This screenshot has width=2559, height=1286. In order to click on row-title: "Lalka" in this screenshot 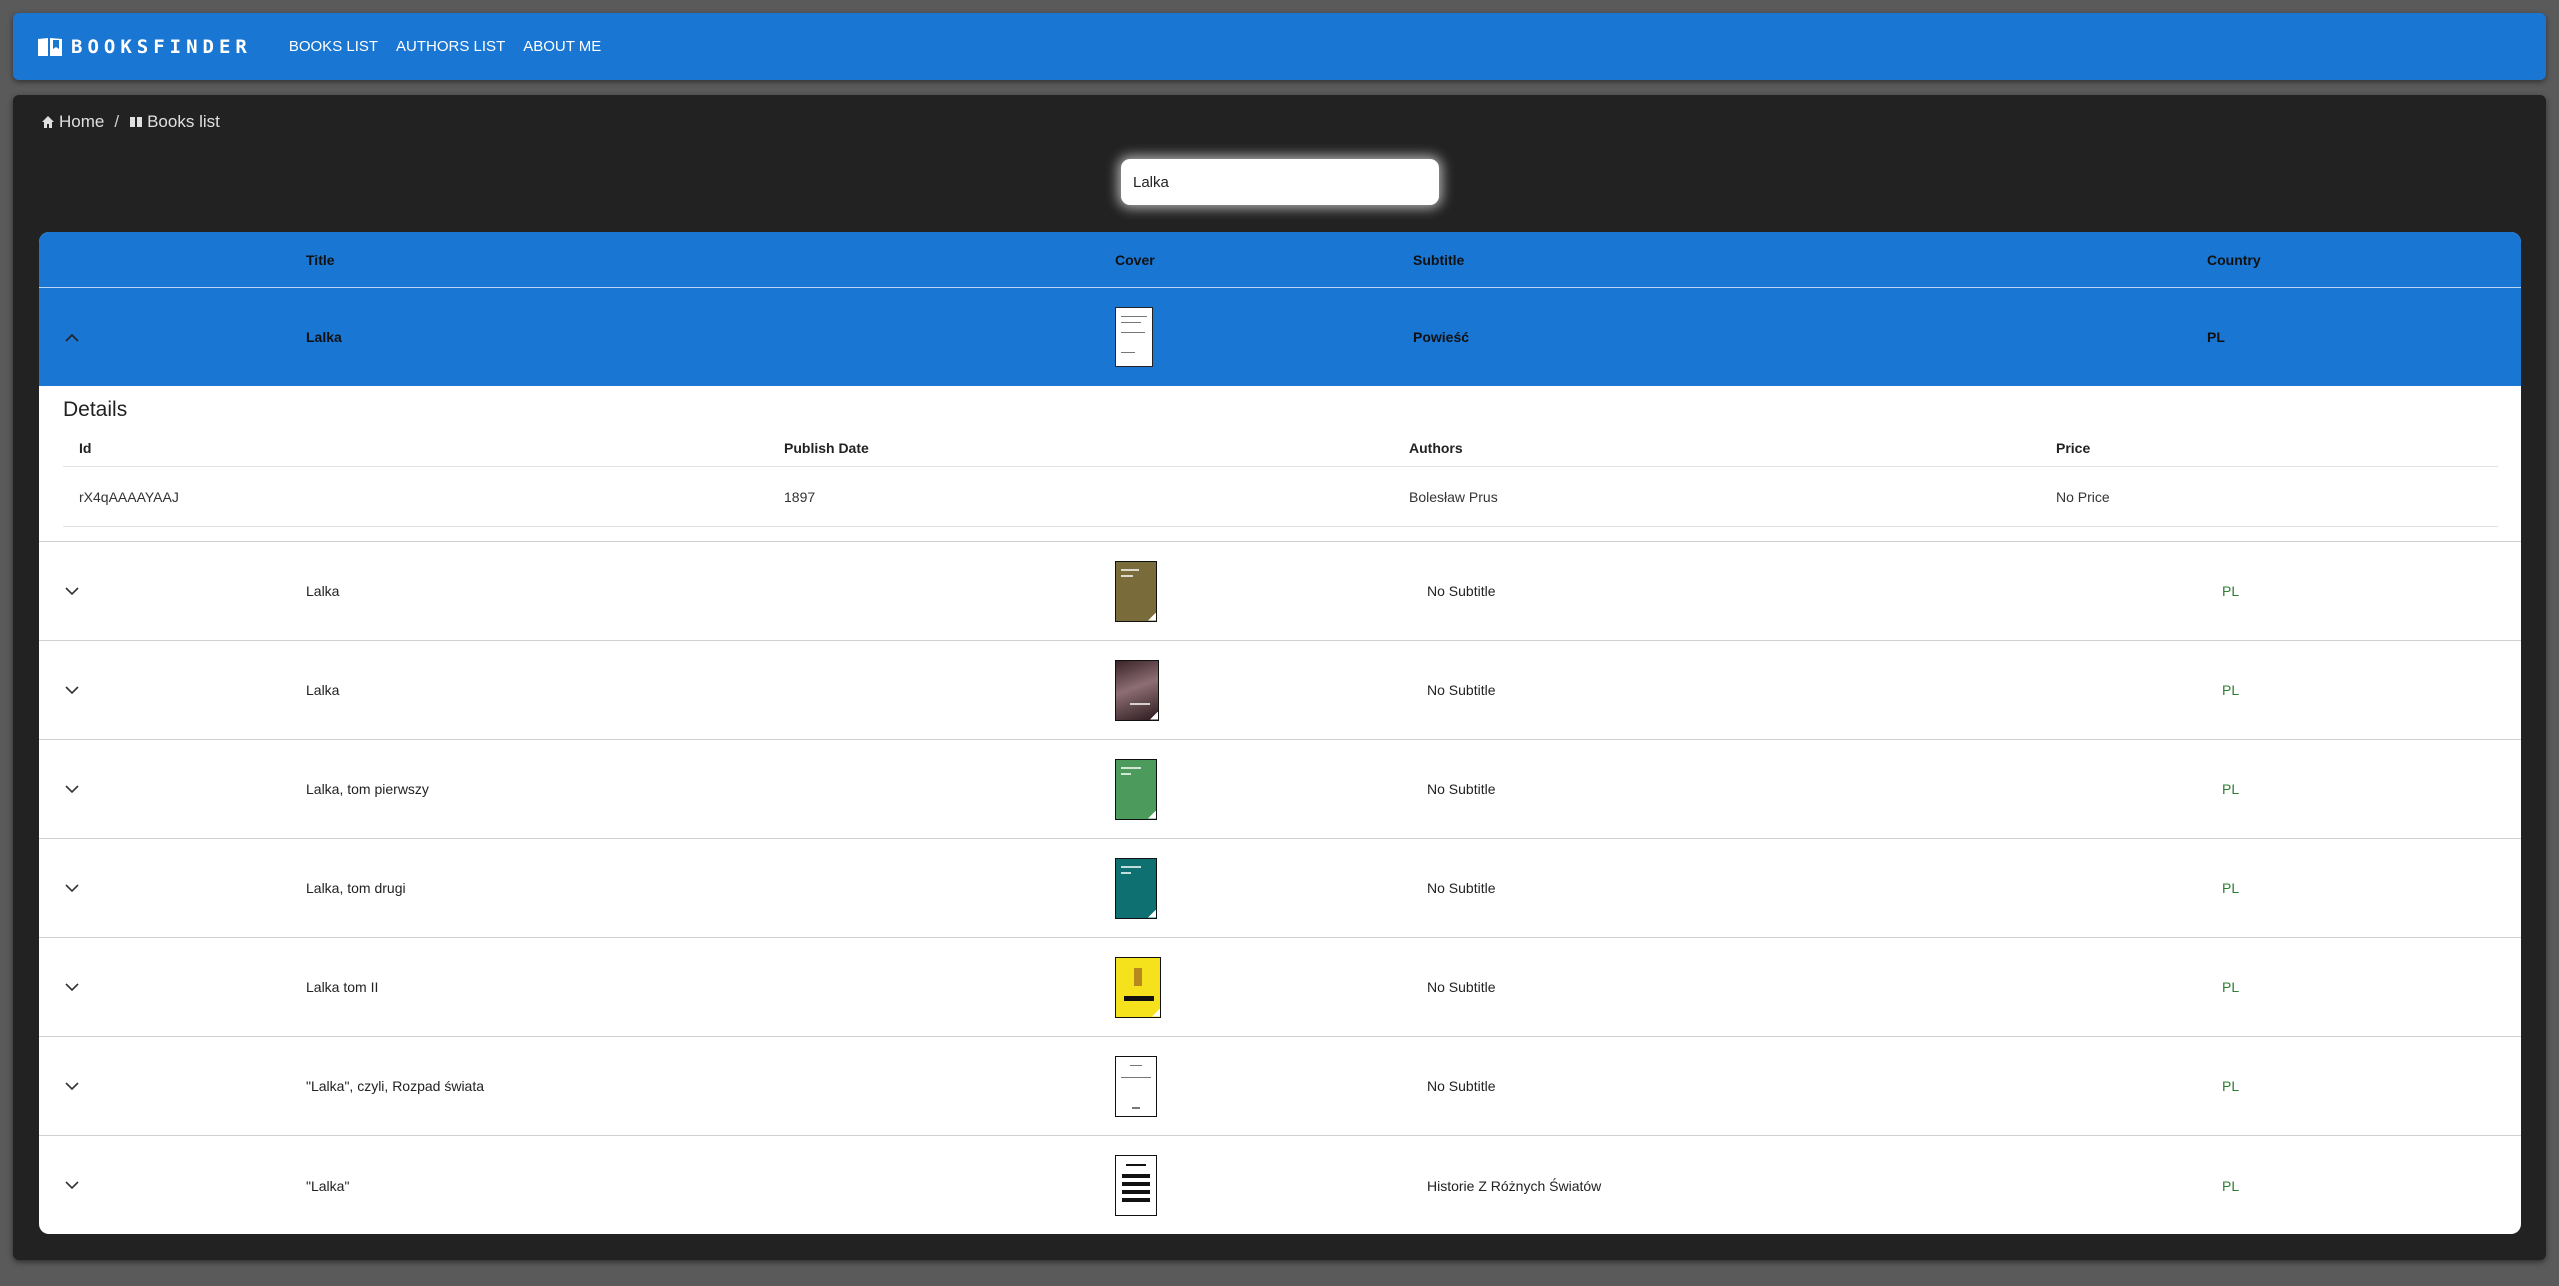, I will do `click(328, 1185)`.